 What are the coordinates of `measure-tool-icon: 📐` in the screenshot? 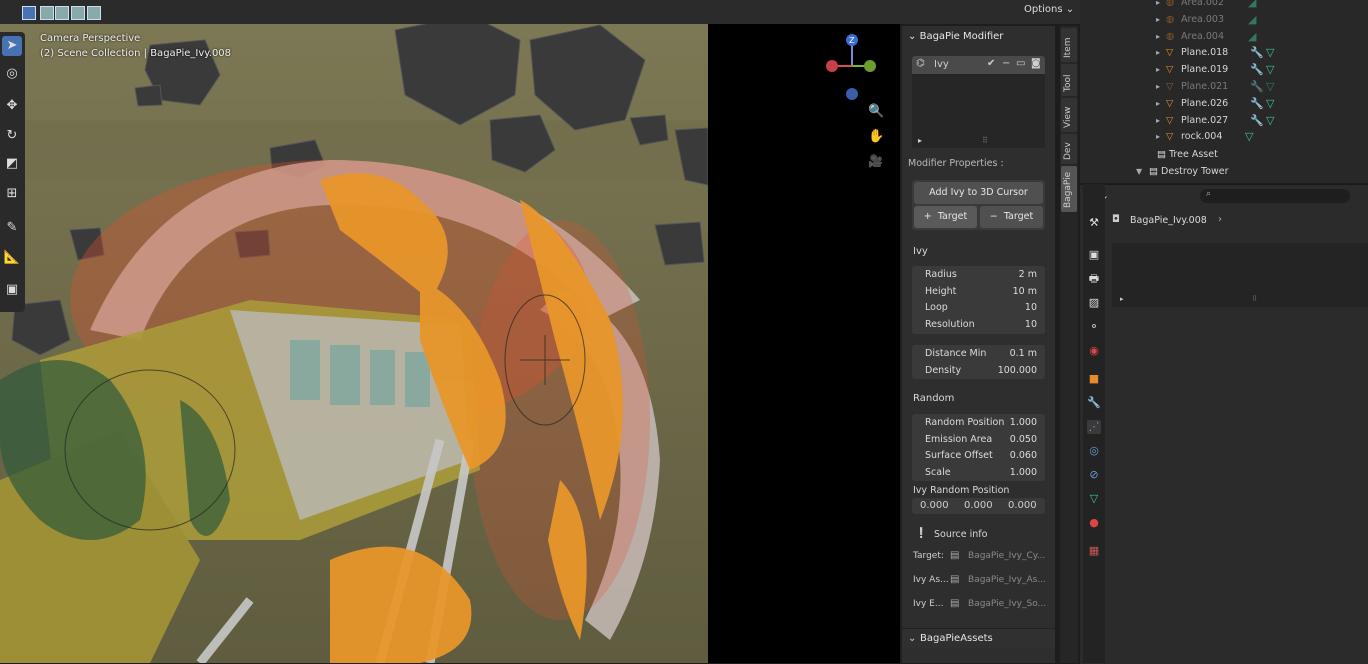 It's located at (12, 258).